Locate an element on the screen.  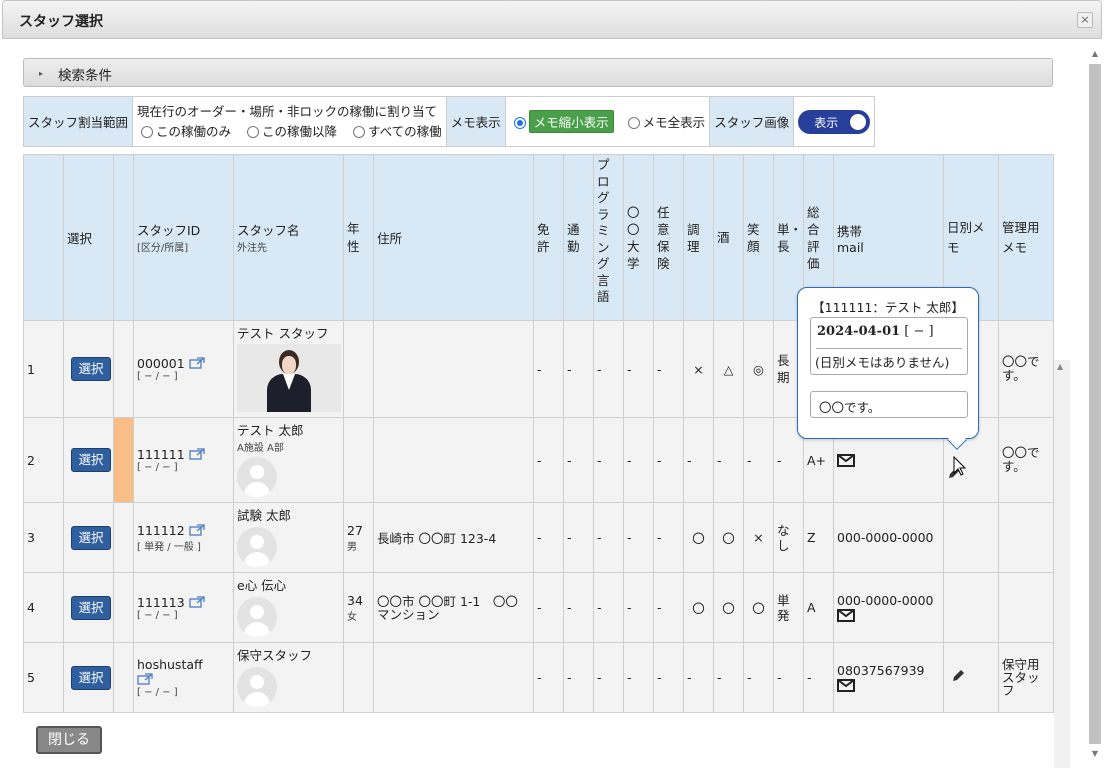
age-sex-cell: 34 女 is located at coordinates (358, 607).